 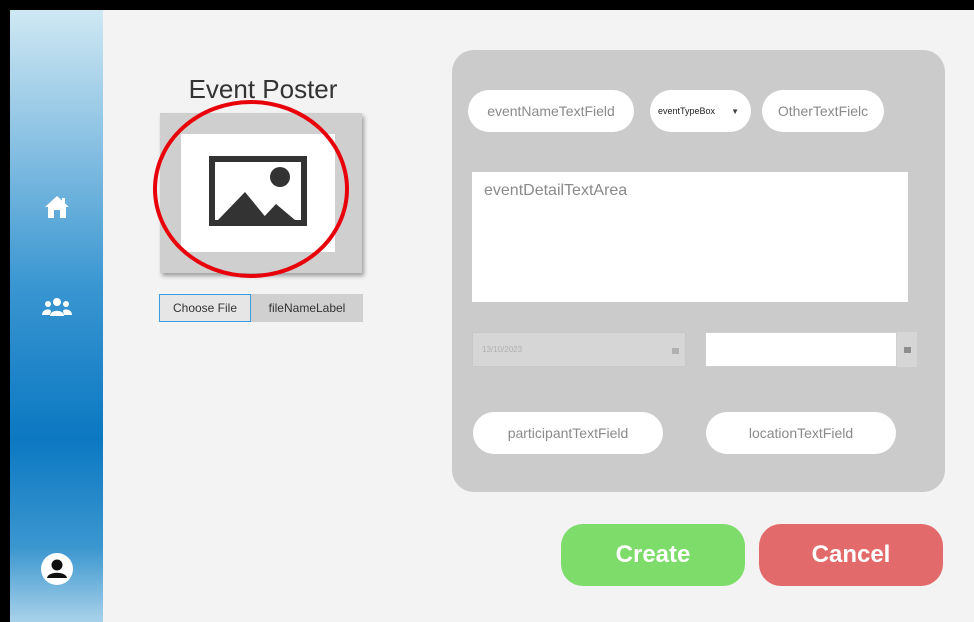 What do you see at coordinates (801, 349) in the screenshot?
I see `end-date-field` at bounding box center [801, 349].